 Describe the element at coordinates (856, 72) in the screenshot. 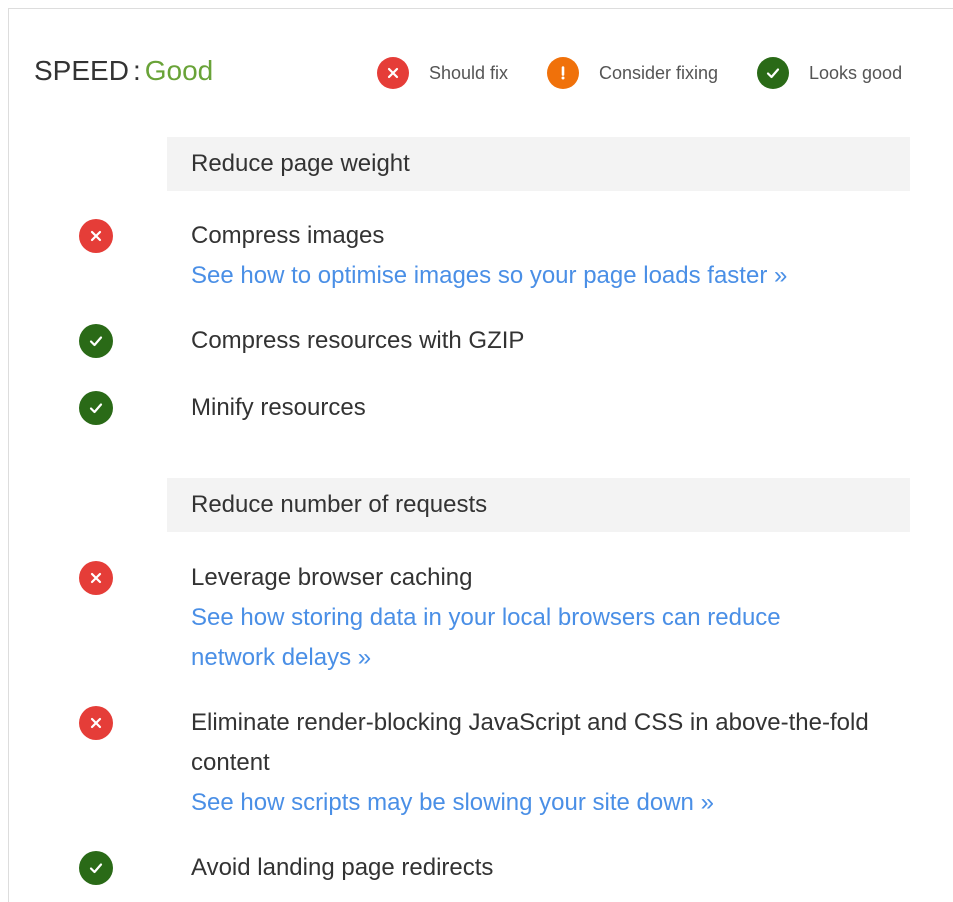

I see `legend-label: Looks good` at that location.